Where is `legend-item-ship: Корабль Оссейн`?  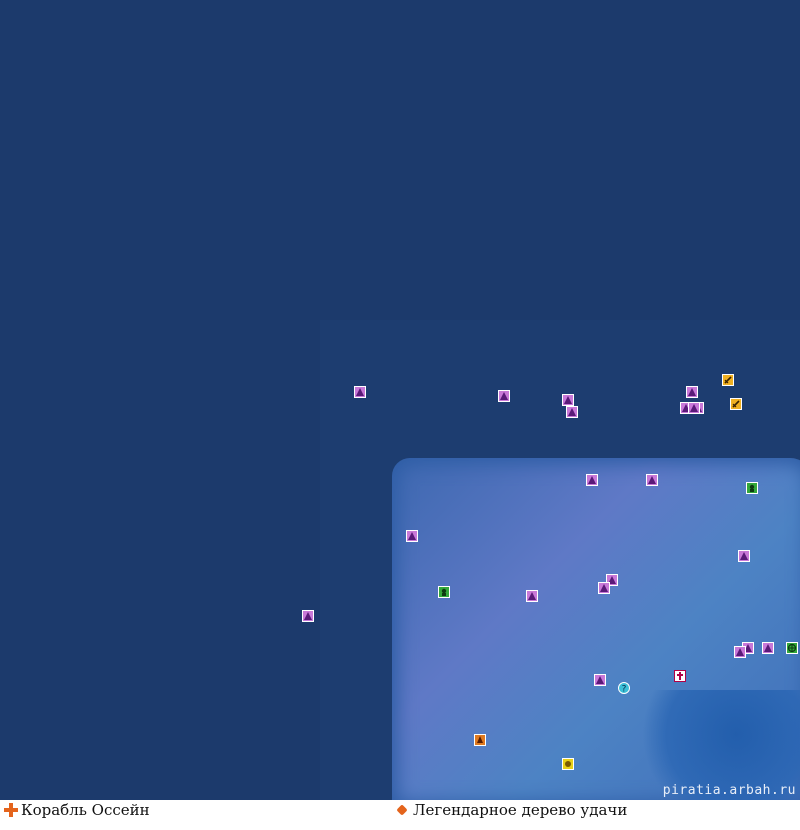 legend-item-ship: Корабль Оссейн is located at coordinates (77, 810).